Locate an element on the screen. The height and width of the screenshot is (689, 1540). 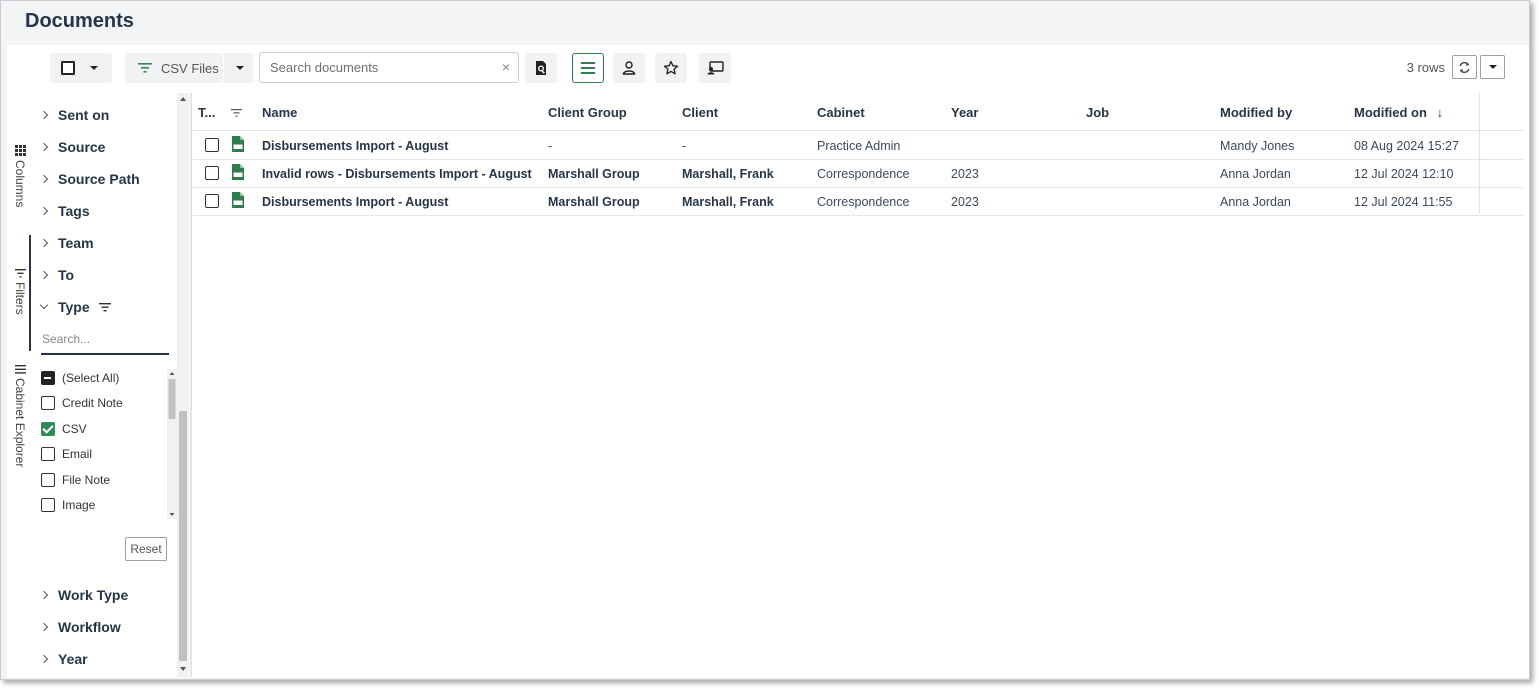
column-header-year: Year is located at coordinates (964, 112).